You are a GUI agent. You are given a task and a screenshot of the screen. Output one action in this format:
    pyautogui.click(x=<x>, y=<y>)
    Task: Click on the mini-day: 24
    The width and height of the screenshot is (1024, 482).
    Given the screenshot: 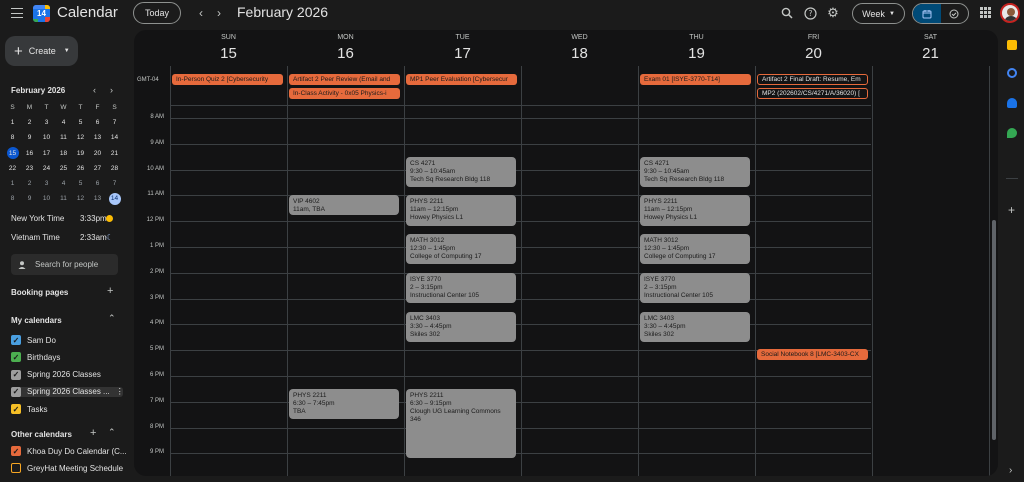 What is the action you would take?
    pyautogui.click(x=46, y=168)
    